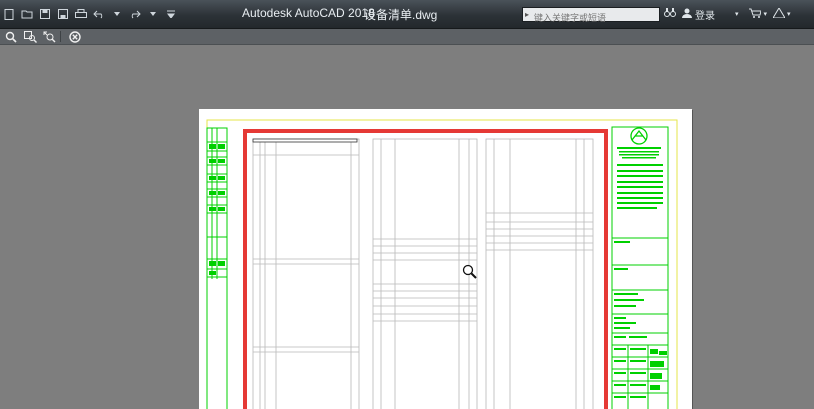  I want to click on binoculars-icon, so click(670, 14).